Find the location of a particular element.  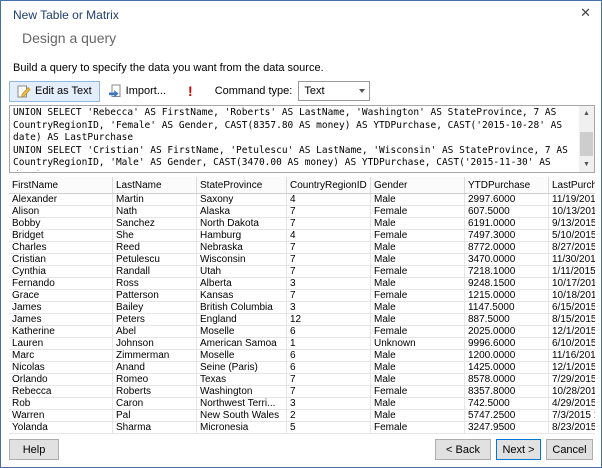

edit-pencil-icon is located at coordinates (24, 91).